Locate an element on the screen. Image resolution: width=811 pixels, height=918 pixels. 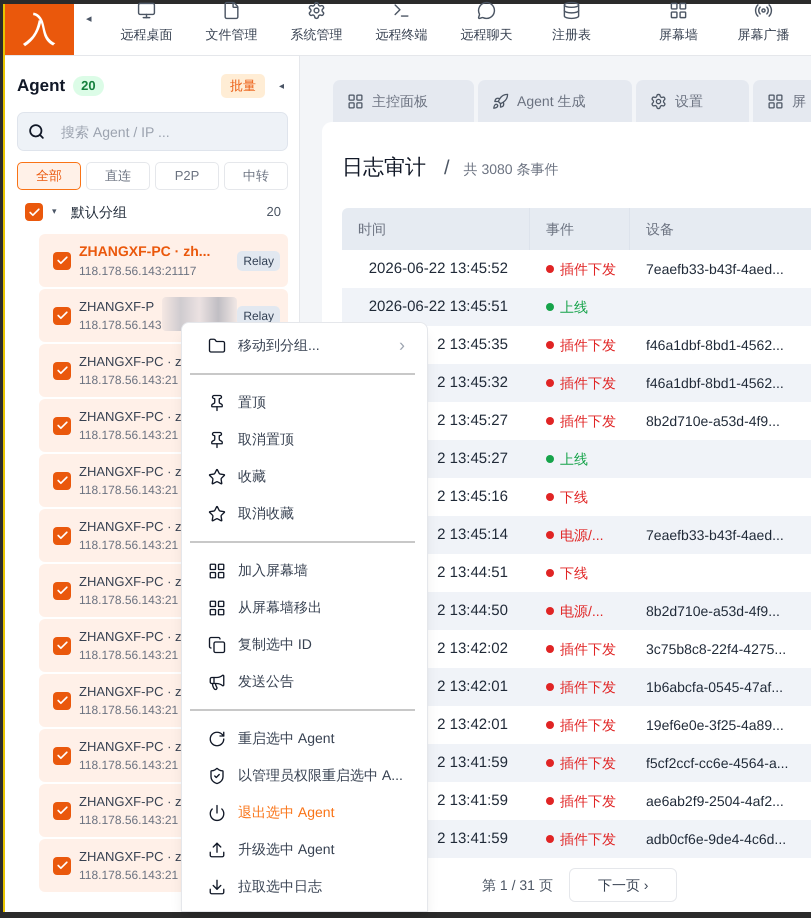
nav-item: 注册表 is located at coordinates (571, 29).